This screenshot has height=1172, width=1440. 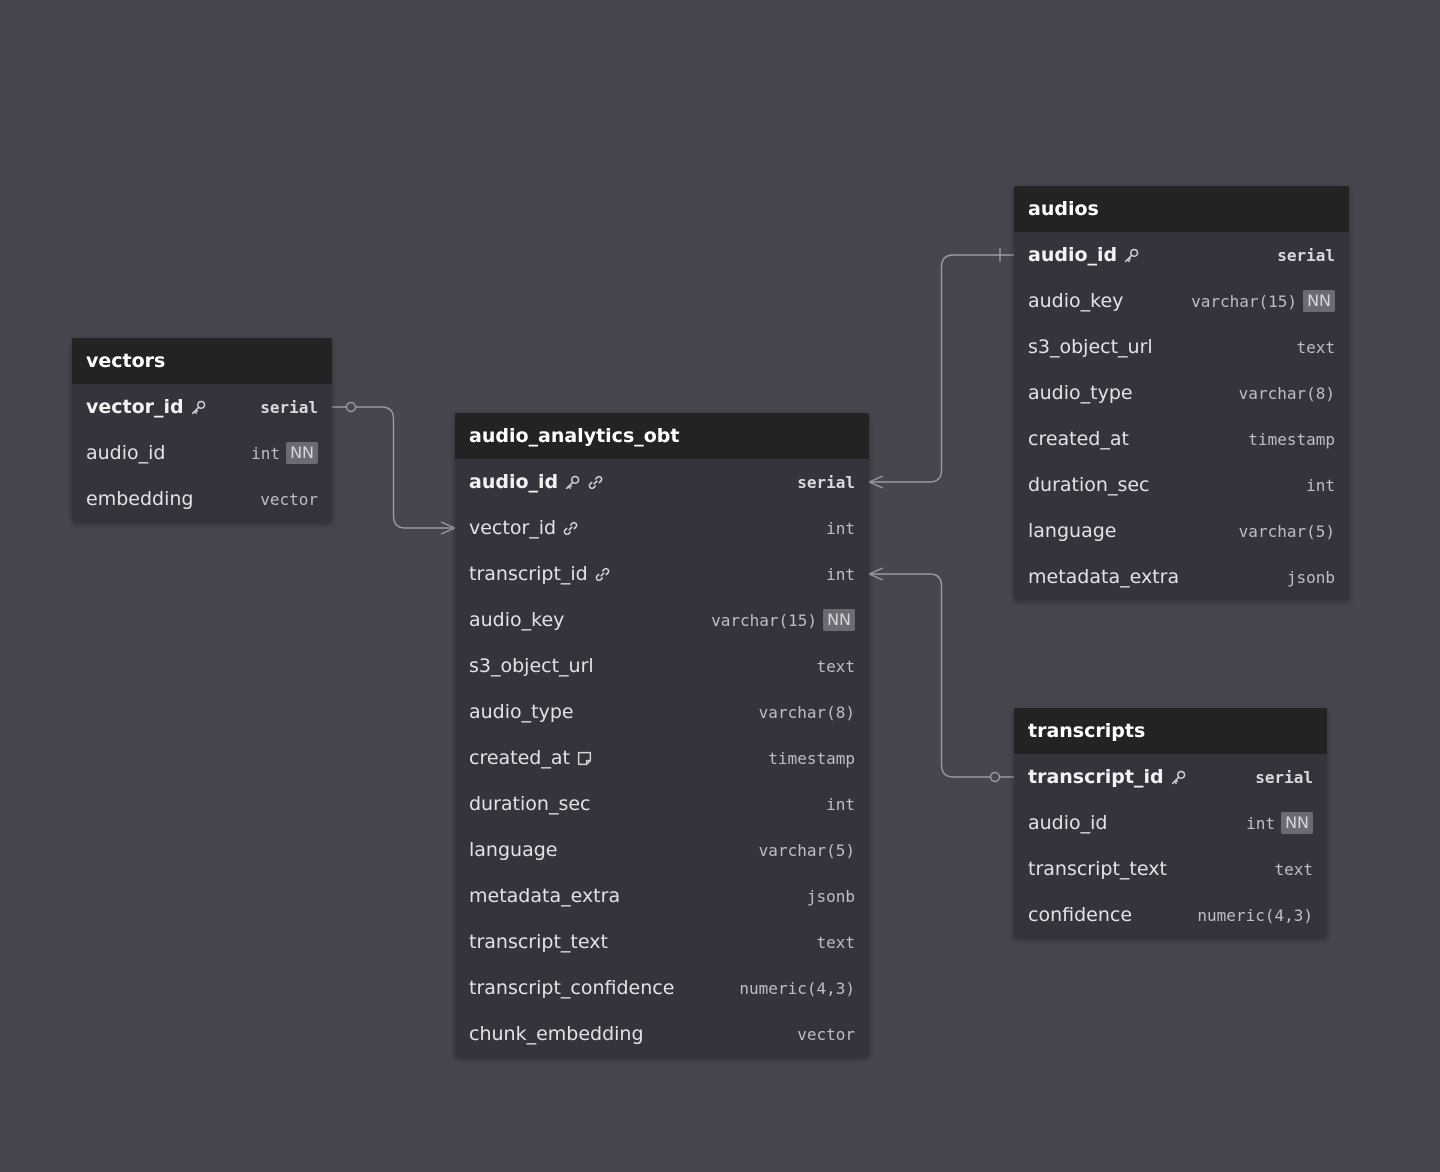 I want to click on column-type: numeric(4,3), so click(x=1255, y=915).